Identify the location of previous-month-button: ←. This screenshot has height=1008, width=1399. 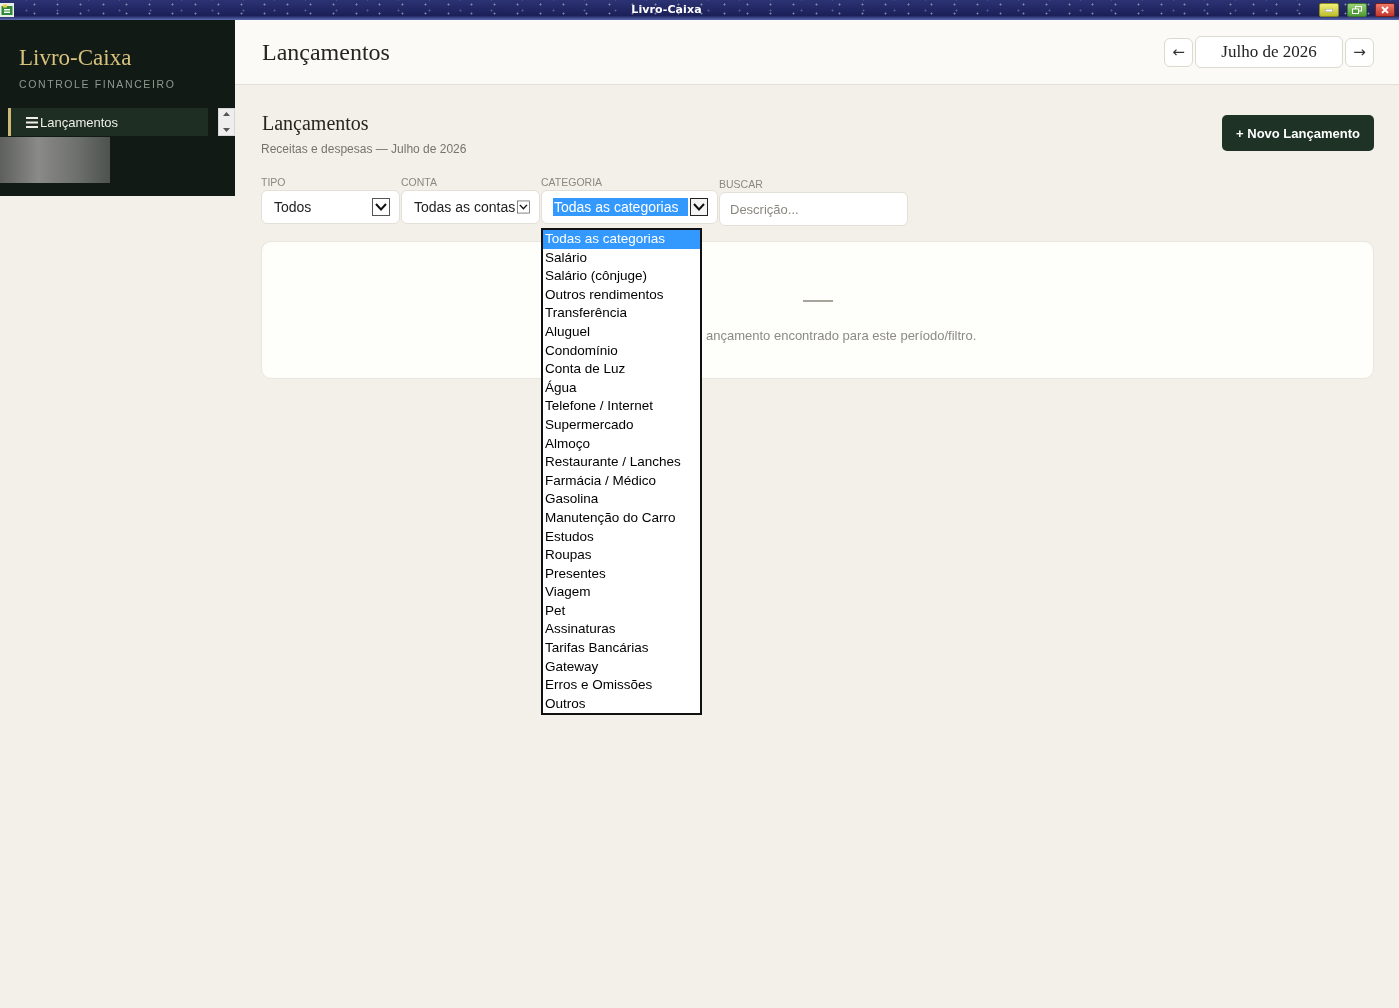
(1178, 52).